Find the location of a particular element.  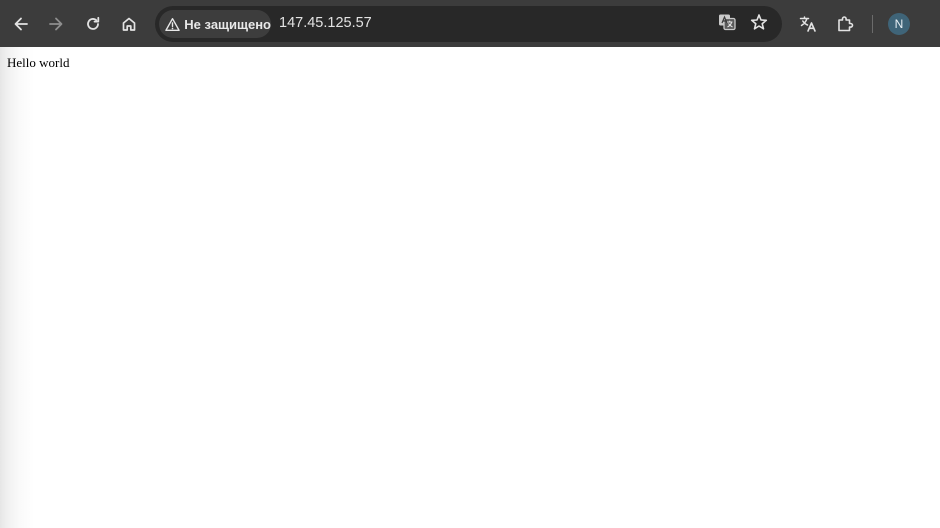

browser-toolbar: Не защищено 147.45.125.57 N is located at coordinates (470, 23).